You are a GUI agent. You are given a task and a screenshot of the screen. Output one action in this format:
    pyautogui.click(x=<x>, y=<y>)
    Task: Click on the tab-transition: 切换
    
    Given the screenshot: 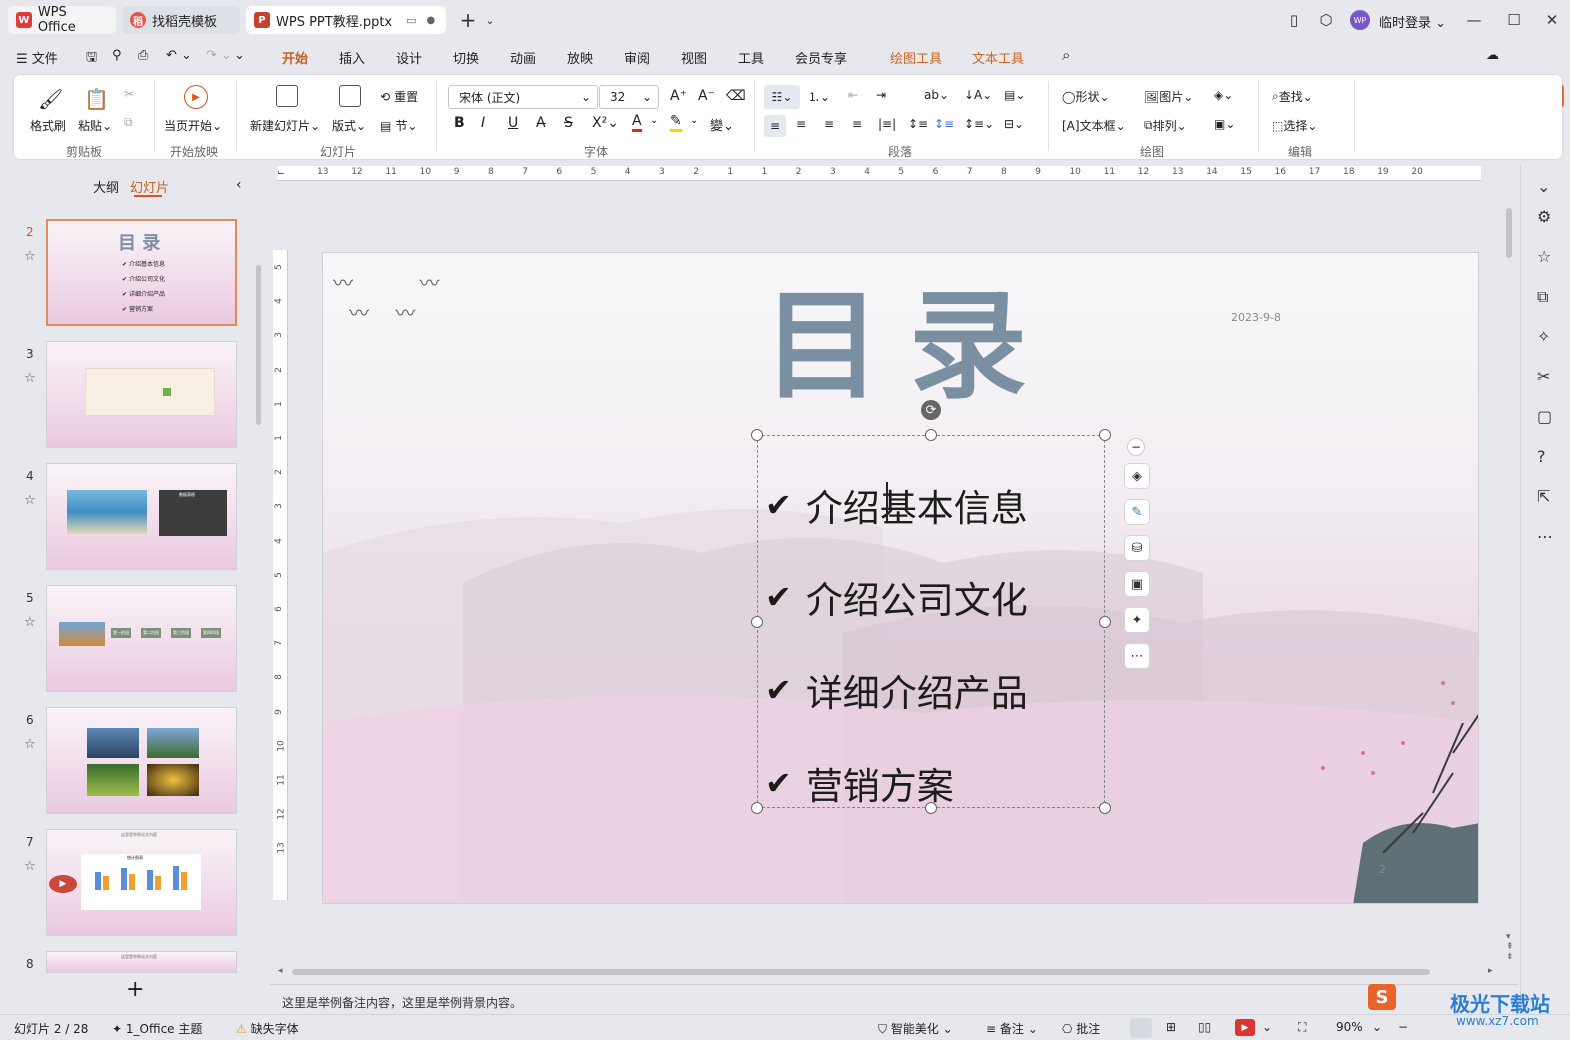 What is the action you would take?
    pyautogui.click(x=466, y=57)
    